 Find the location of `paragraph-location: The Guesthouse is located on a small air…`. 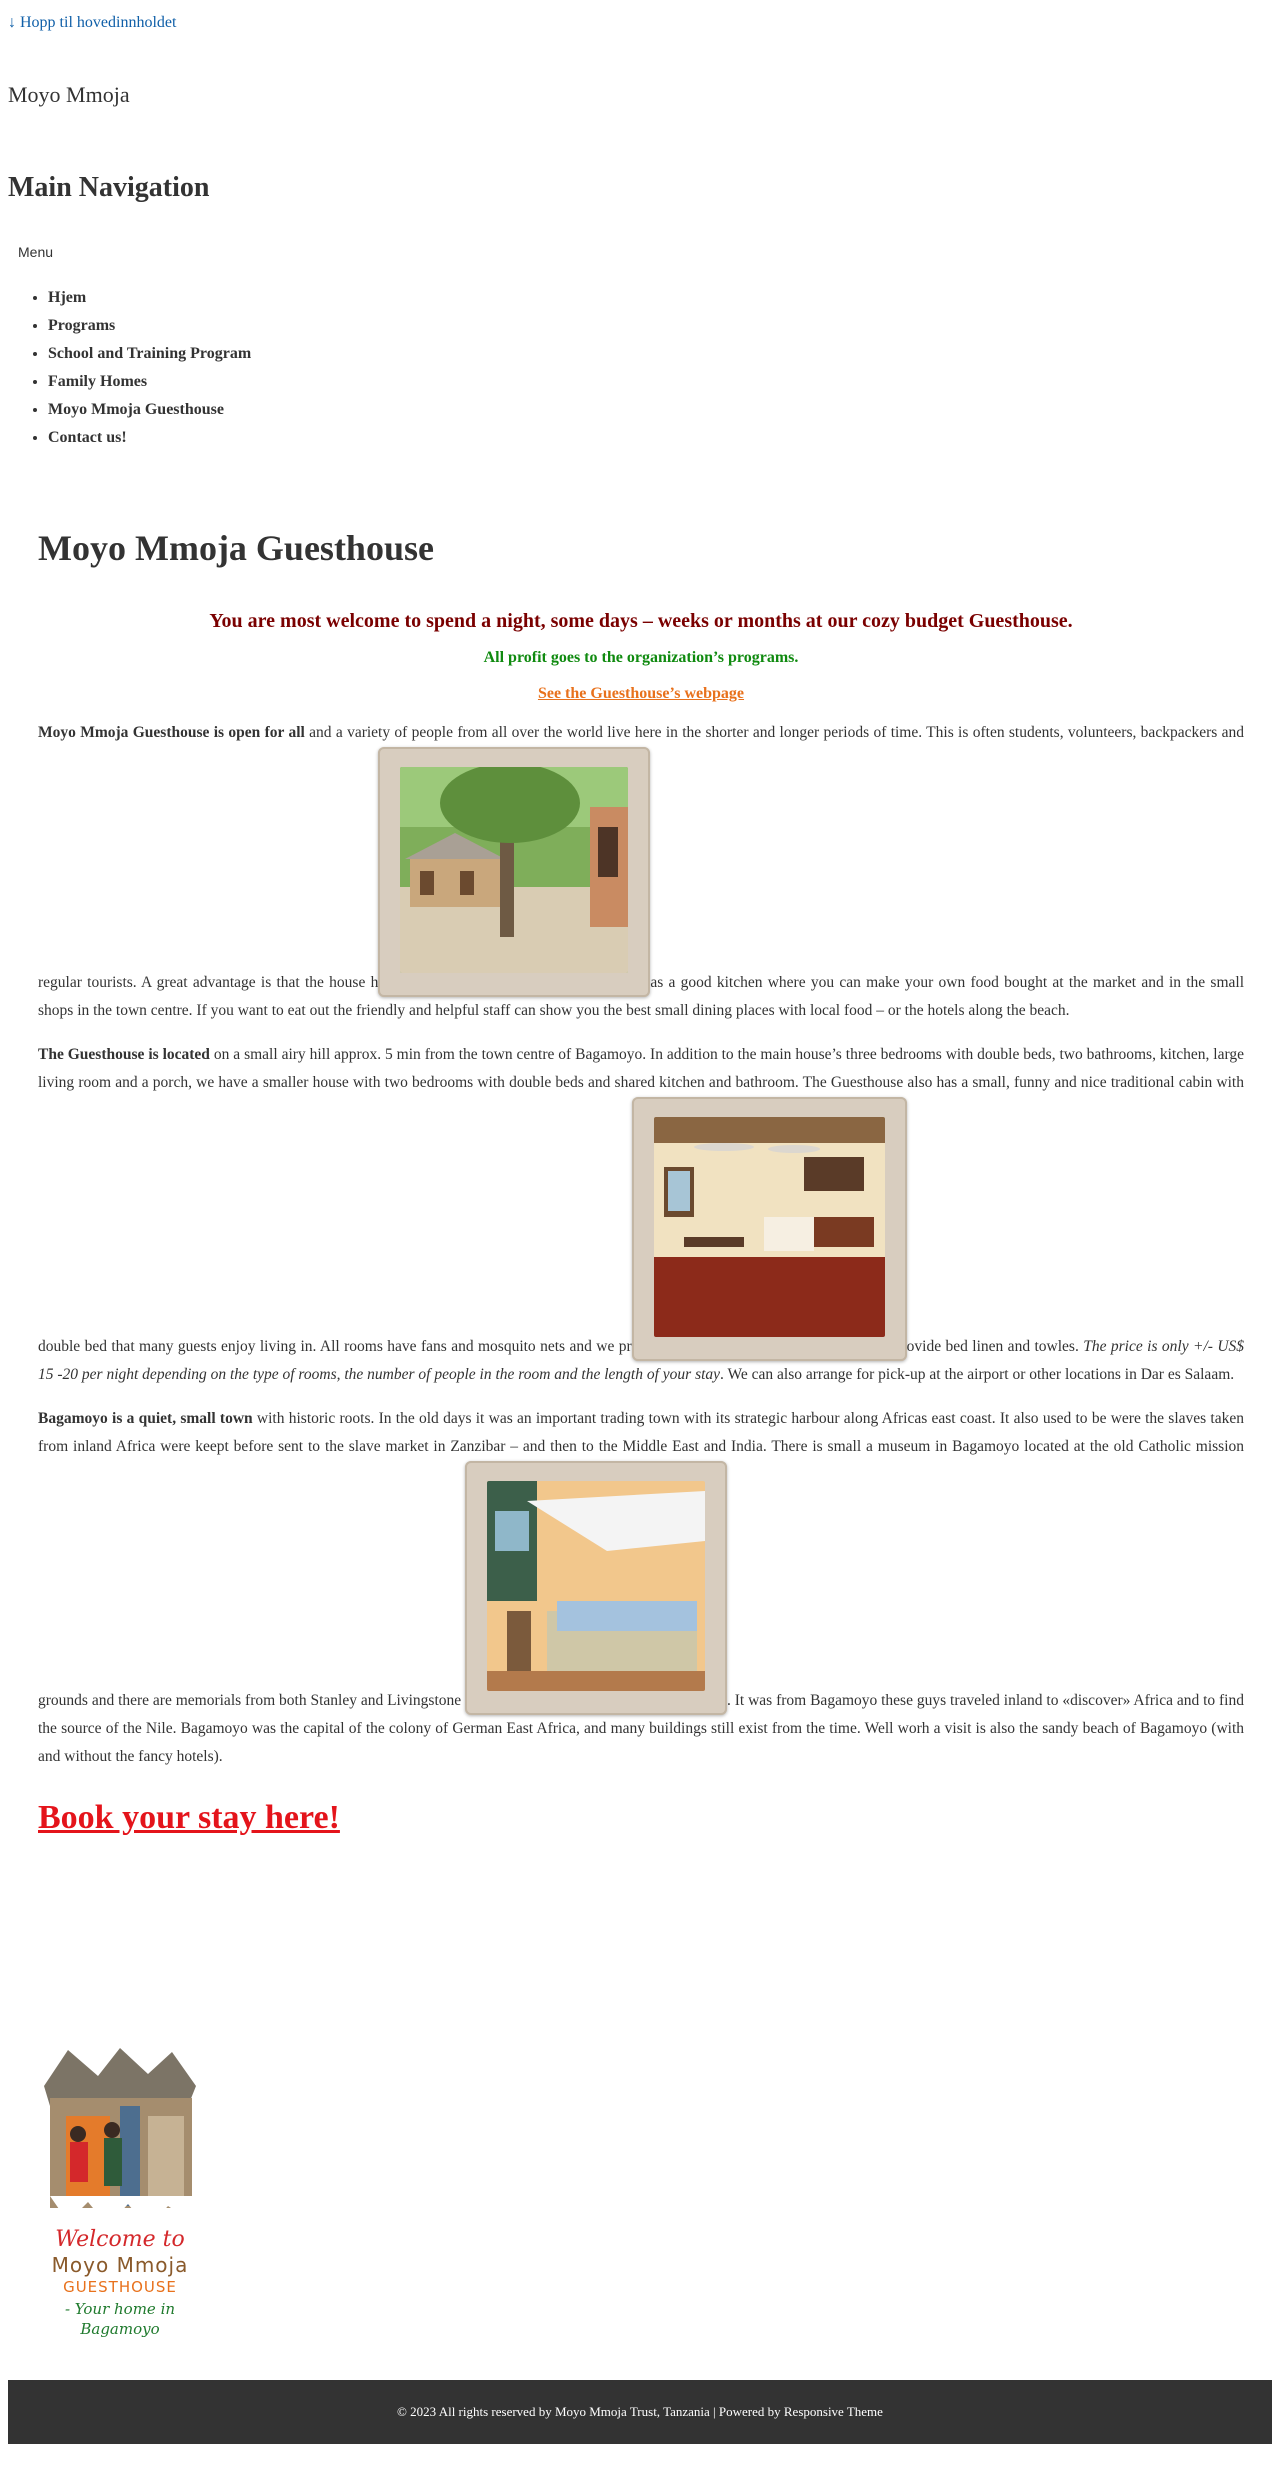

paragraph-location: The Guesthouse is located on a small air… is located at coordinates (641, 1215).